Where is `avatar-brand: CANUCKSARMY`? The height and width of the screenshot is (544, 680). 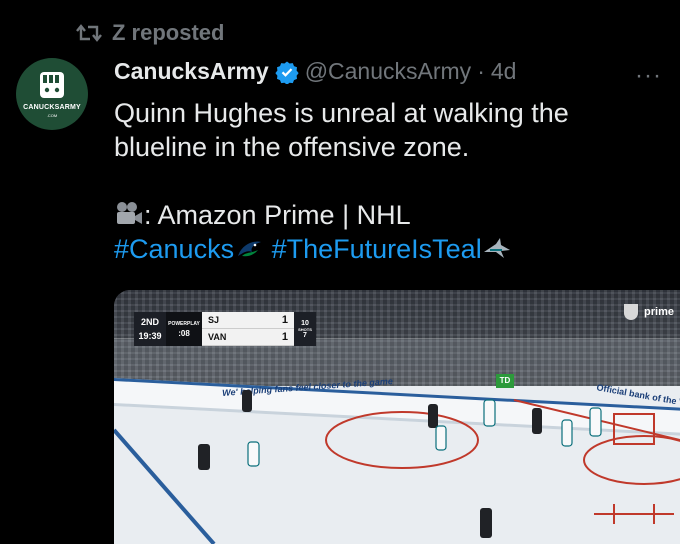 avatar-brand: CANUCKSARMY is located at coordinates (52, 107).